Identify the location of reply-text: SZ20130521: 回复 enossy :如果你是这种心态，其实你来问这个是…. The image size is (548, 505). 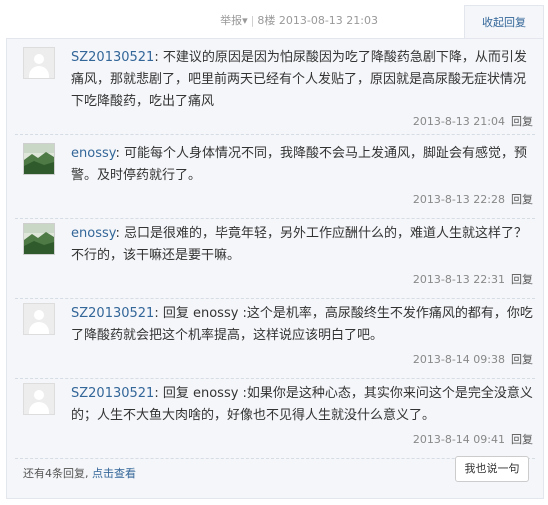
(302, 404).